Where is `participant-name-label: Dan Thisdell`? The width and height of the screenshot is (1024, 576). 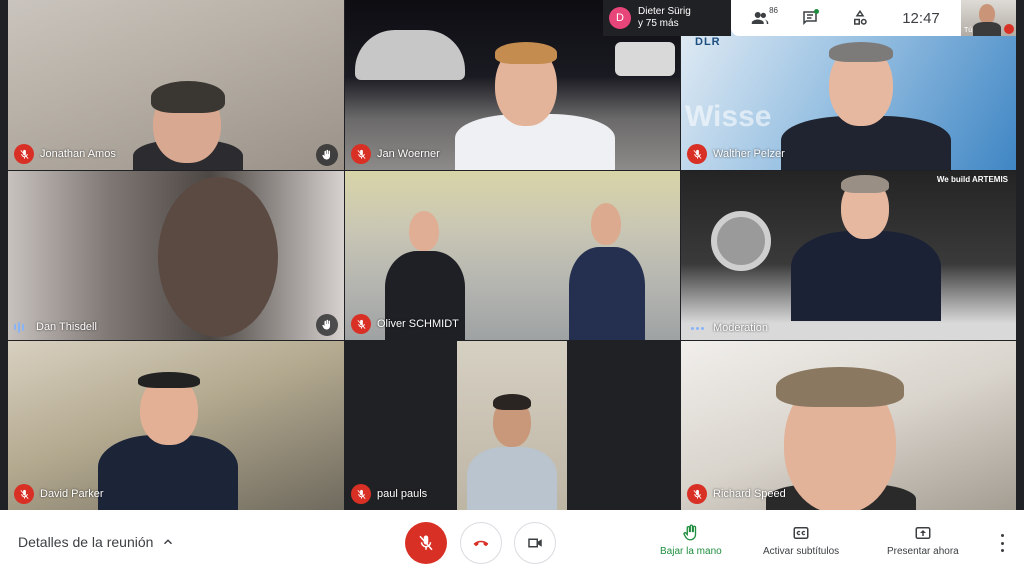
participant-name-label: Dan Thisdell is located at coordinates (55, 327).